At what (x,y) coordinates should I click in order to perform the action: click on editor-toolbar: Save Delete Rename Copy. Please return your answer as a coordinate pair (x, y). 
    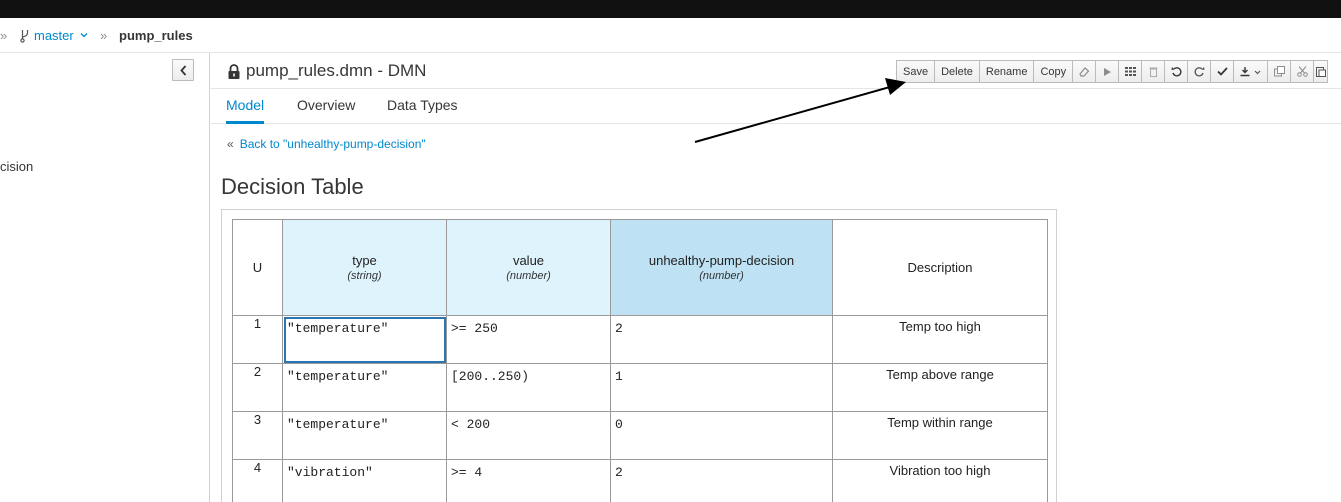
    Looking at the image, I should click on (1112, 71).